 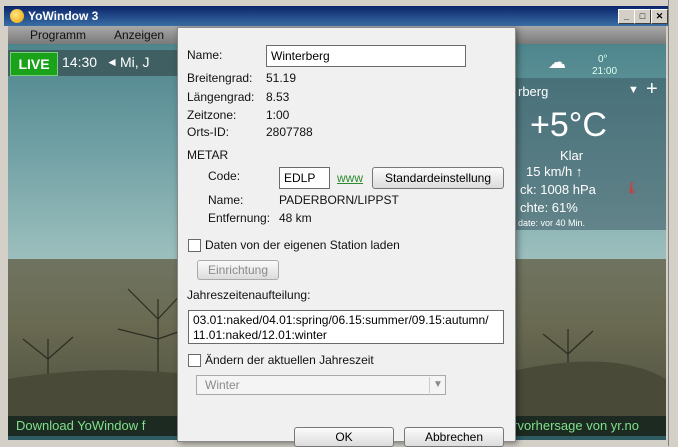 What do you see at coordinates (135, 62) in the screenshot?
I see `current-date: Mi, J` at bounding box center [135, 62].